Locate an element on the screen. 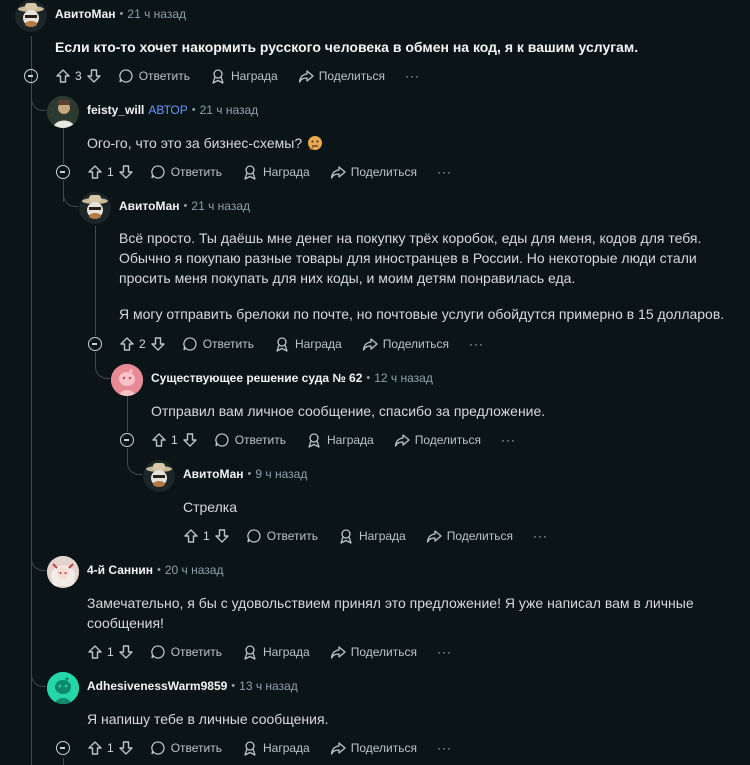 This screenshot has width=750, height=765. comment-author: feisty_will is located at coordinates (115, 110).